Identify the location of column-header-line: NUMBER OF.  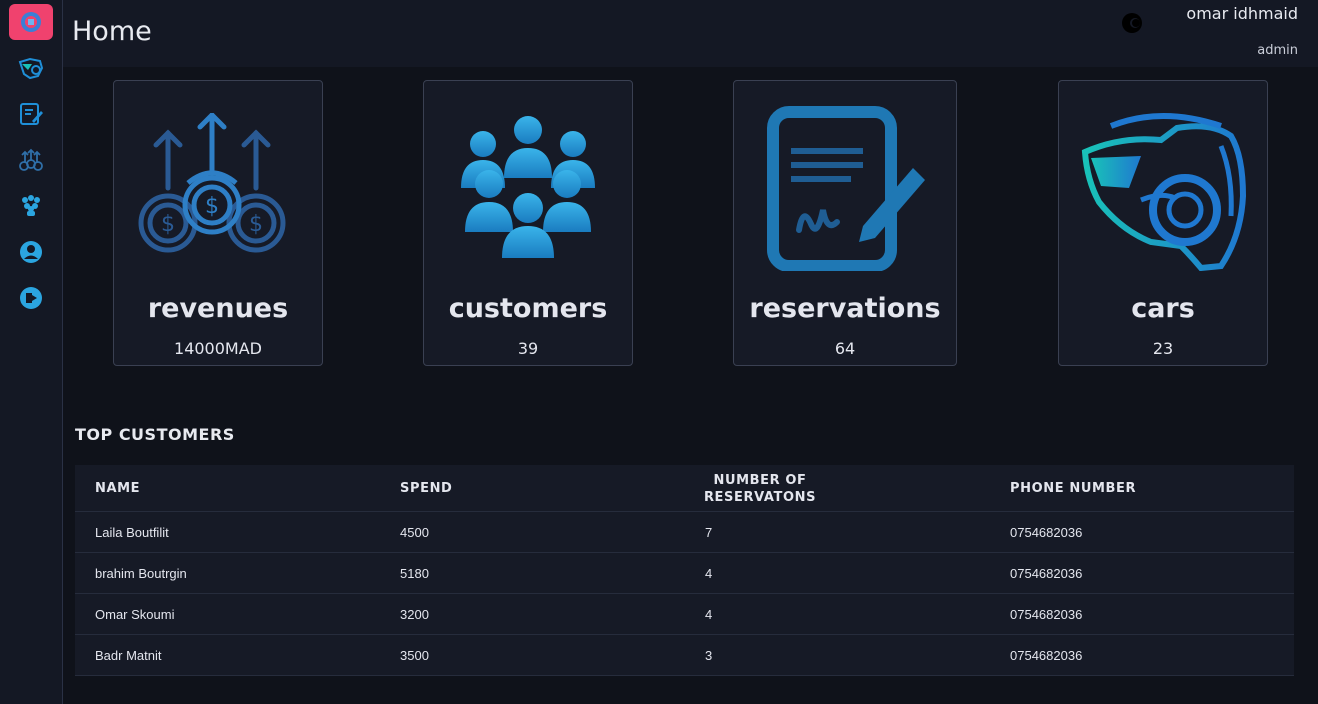
(760, 480).